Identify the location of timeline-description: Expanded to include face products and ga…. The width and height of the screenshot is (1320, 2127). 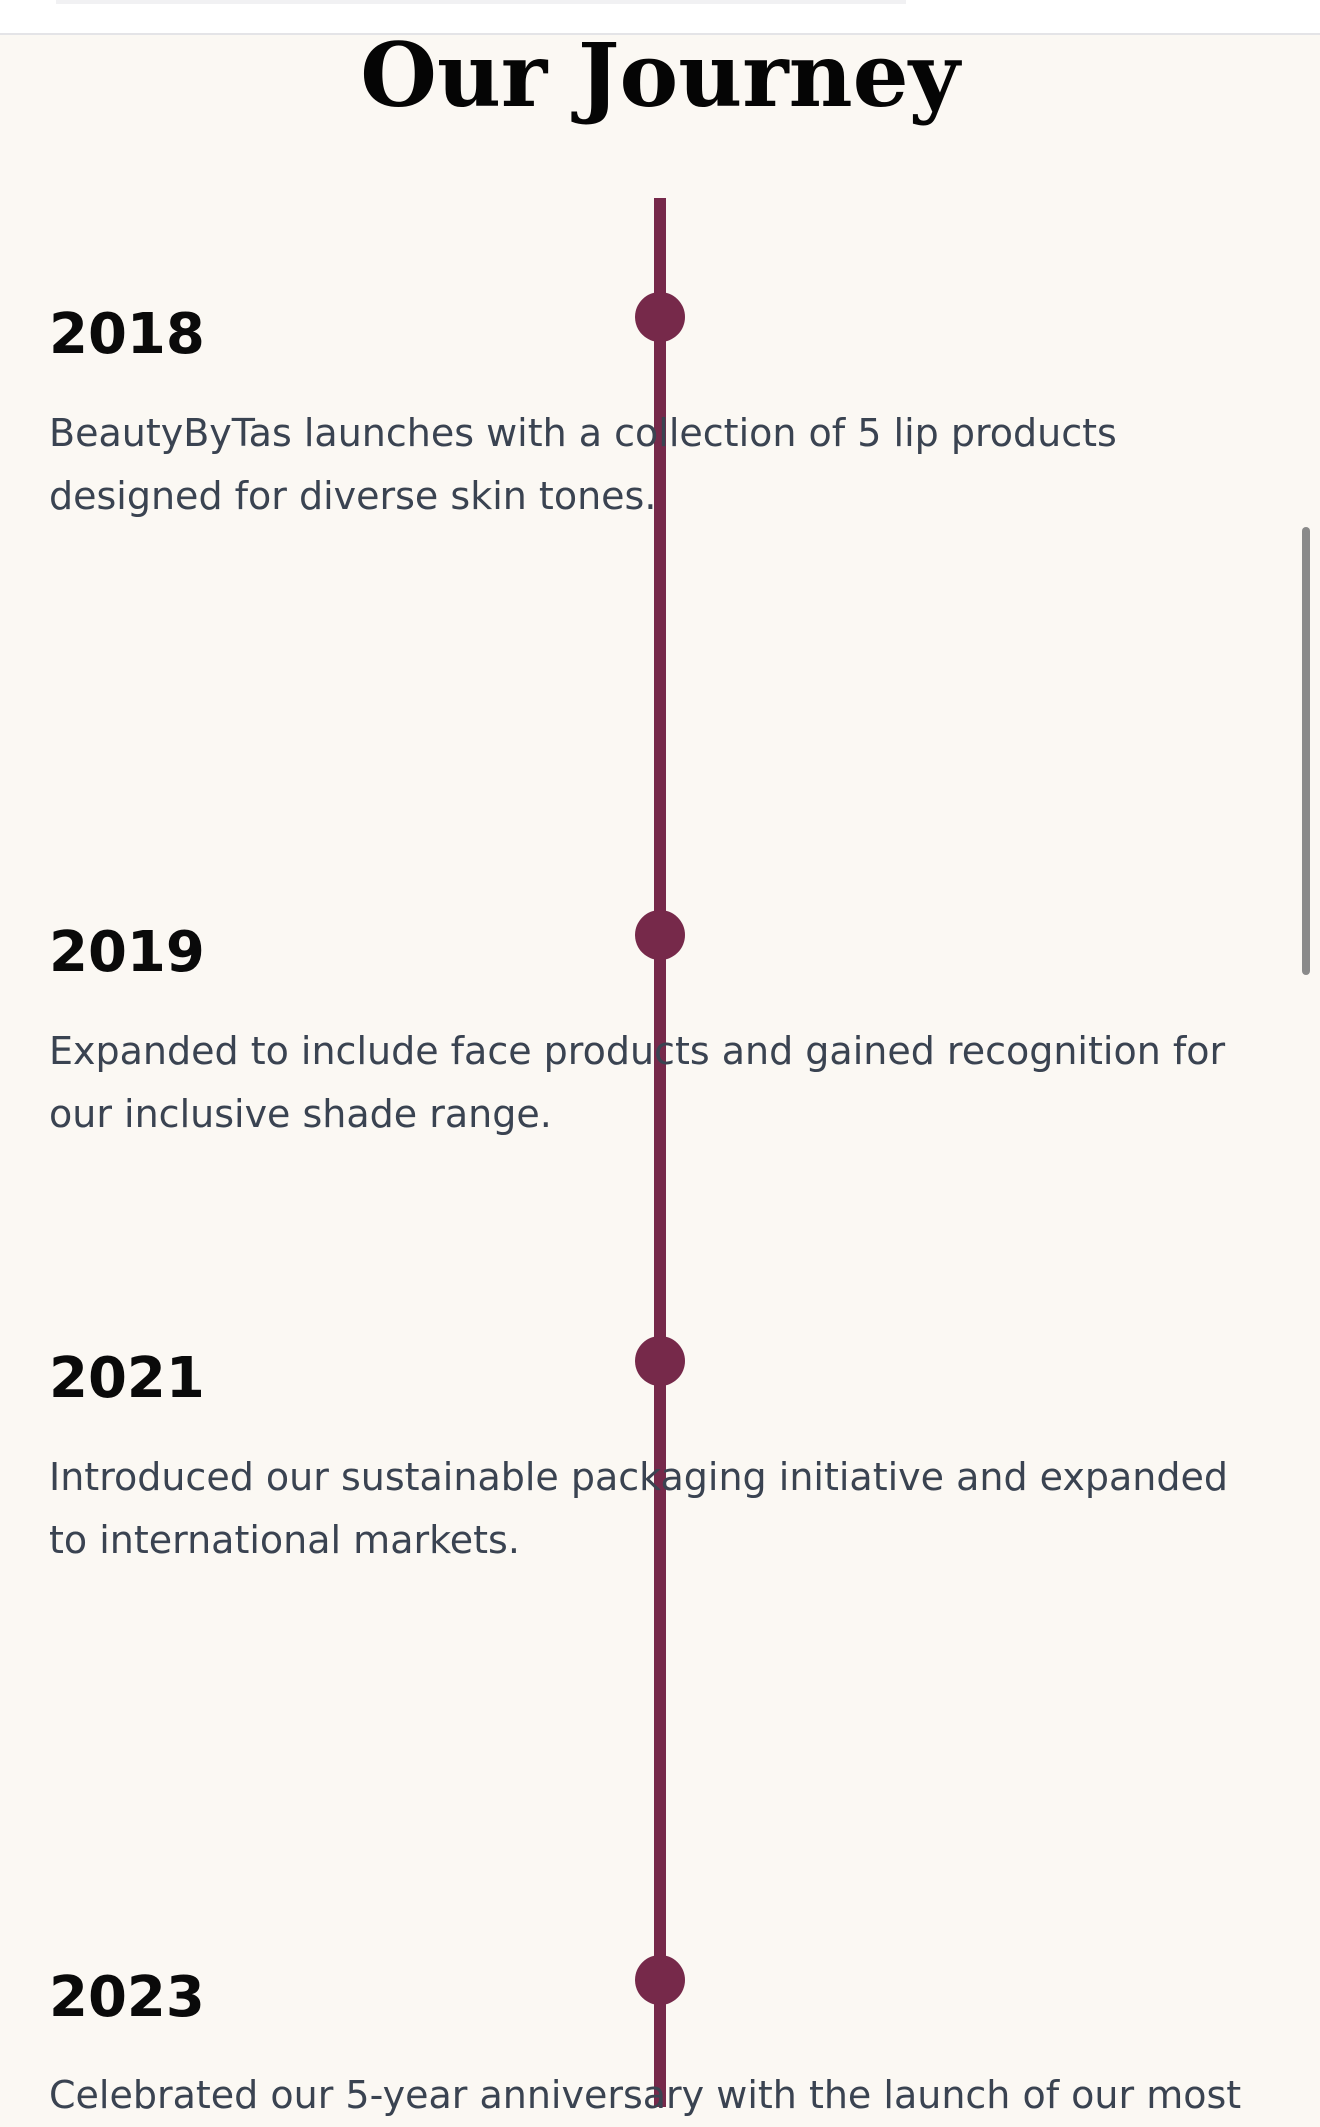
(637, 1082).